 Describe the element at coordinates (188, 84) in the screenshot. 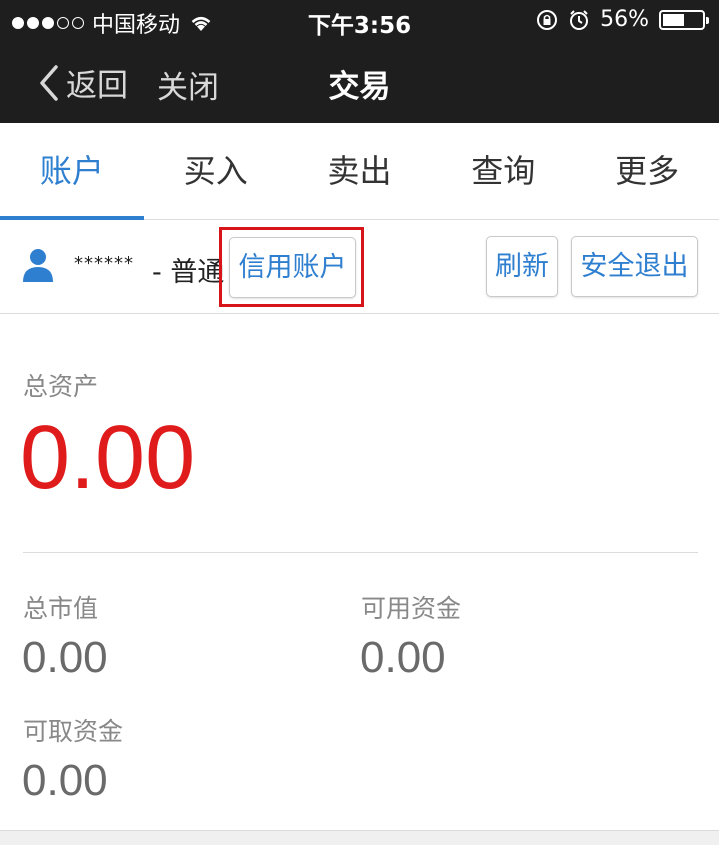

I see `close-button: 关闭` at that location.